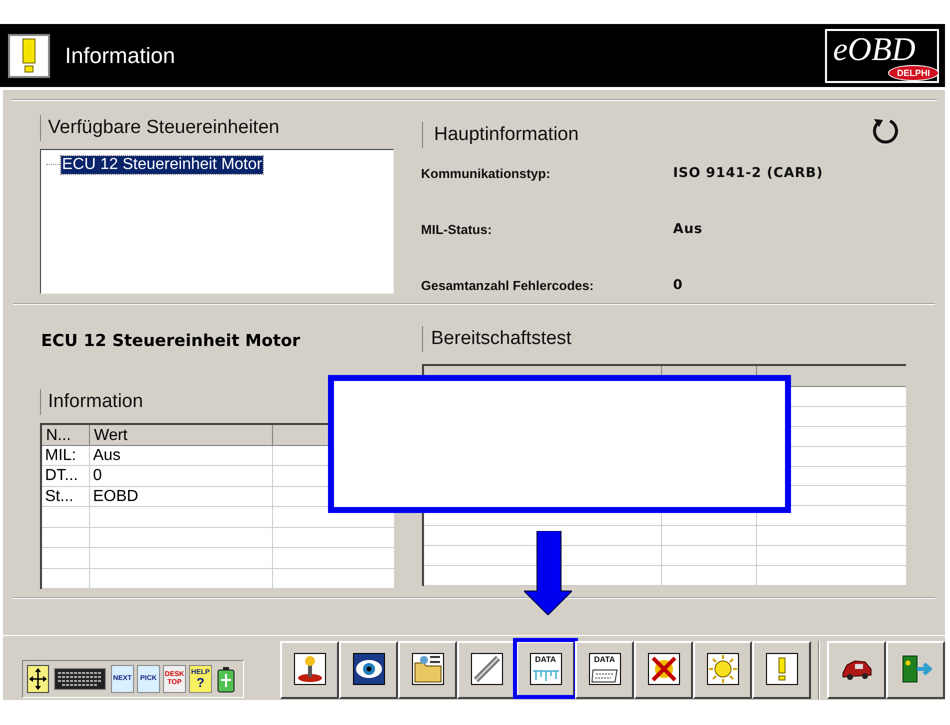  What do you see at coordinates (688, 229) in the screenshot?
I see `field-value: Aus` at bounding box center [688, 229].